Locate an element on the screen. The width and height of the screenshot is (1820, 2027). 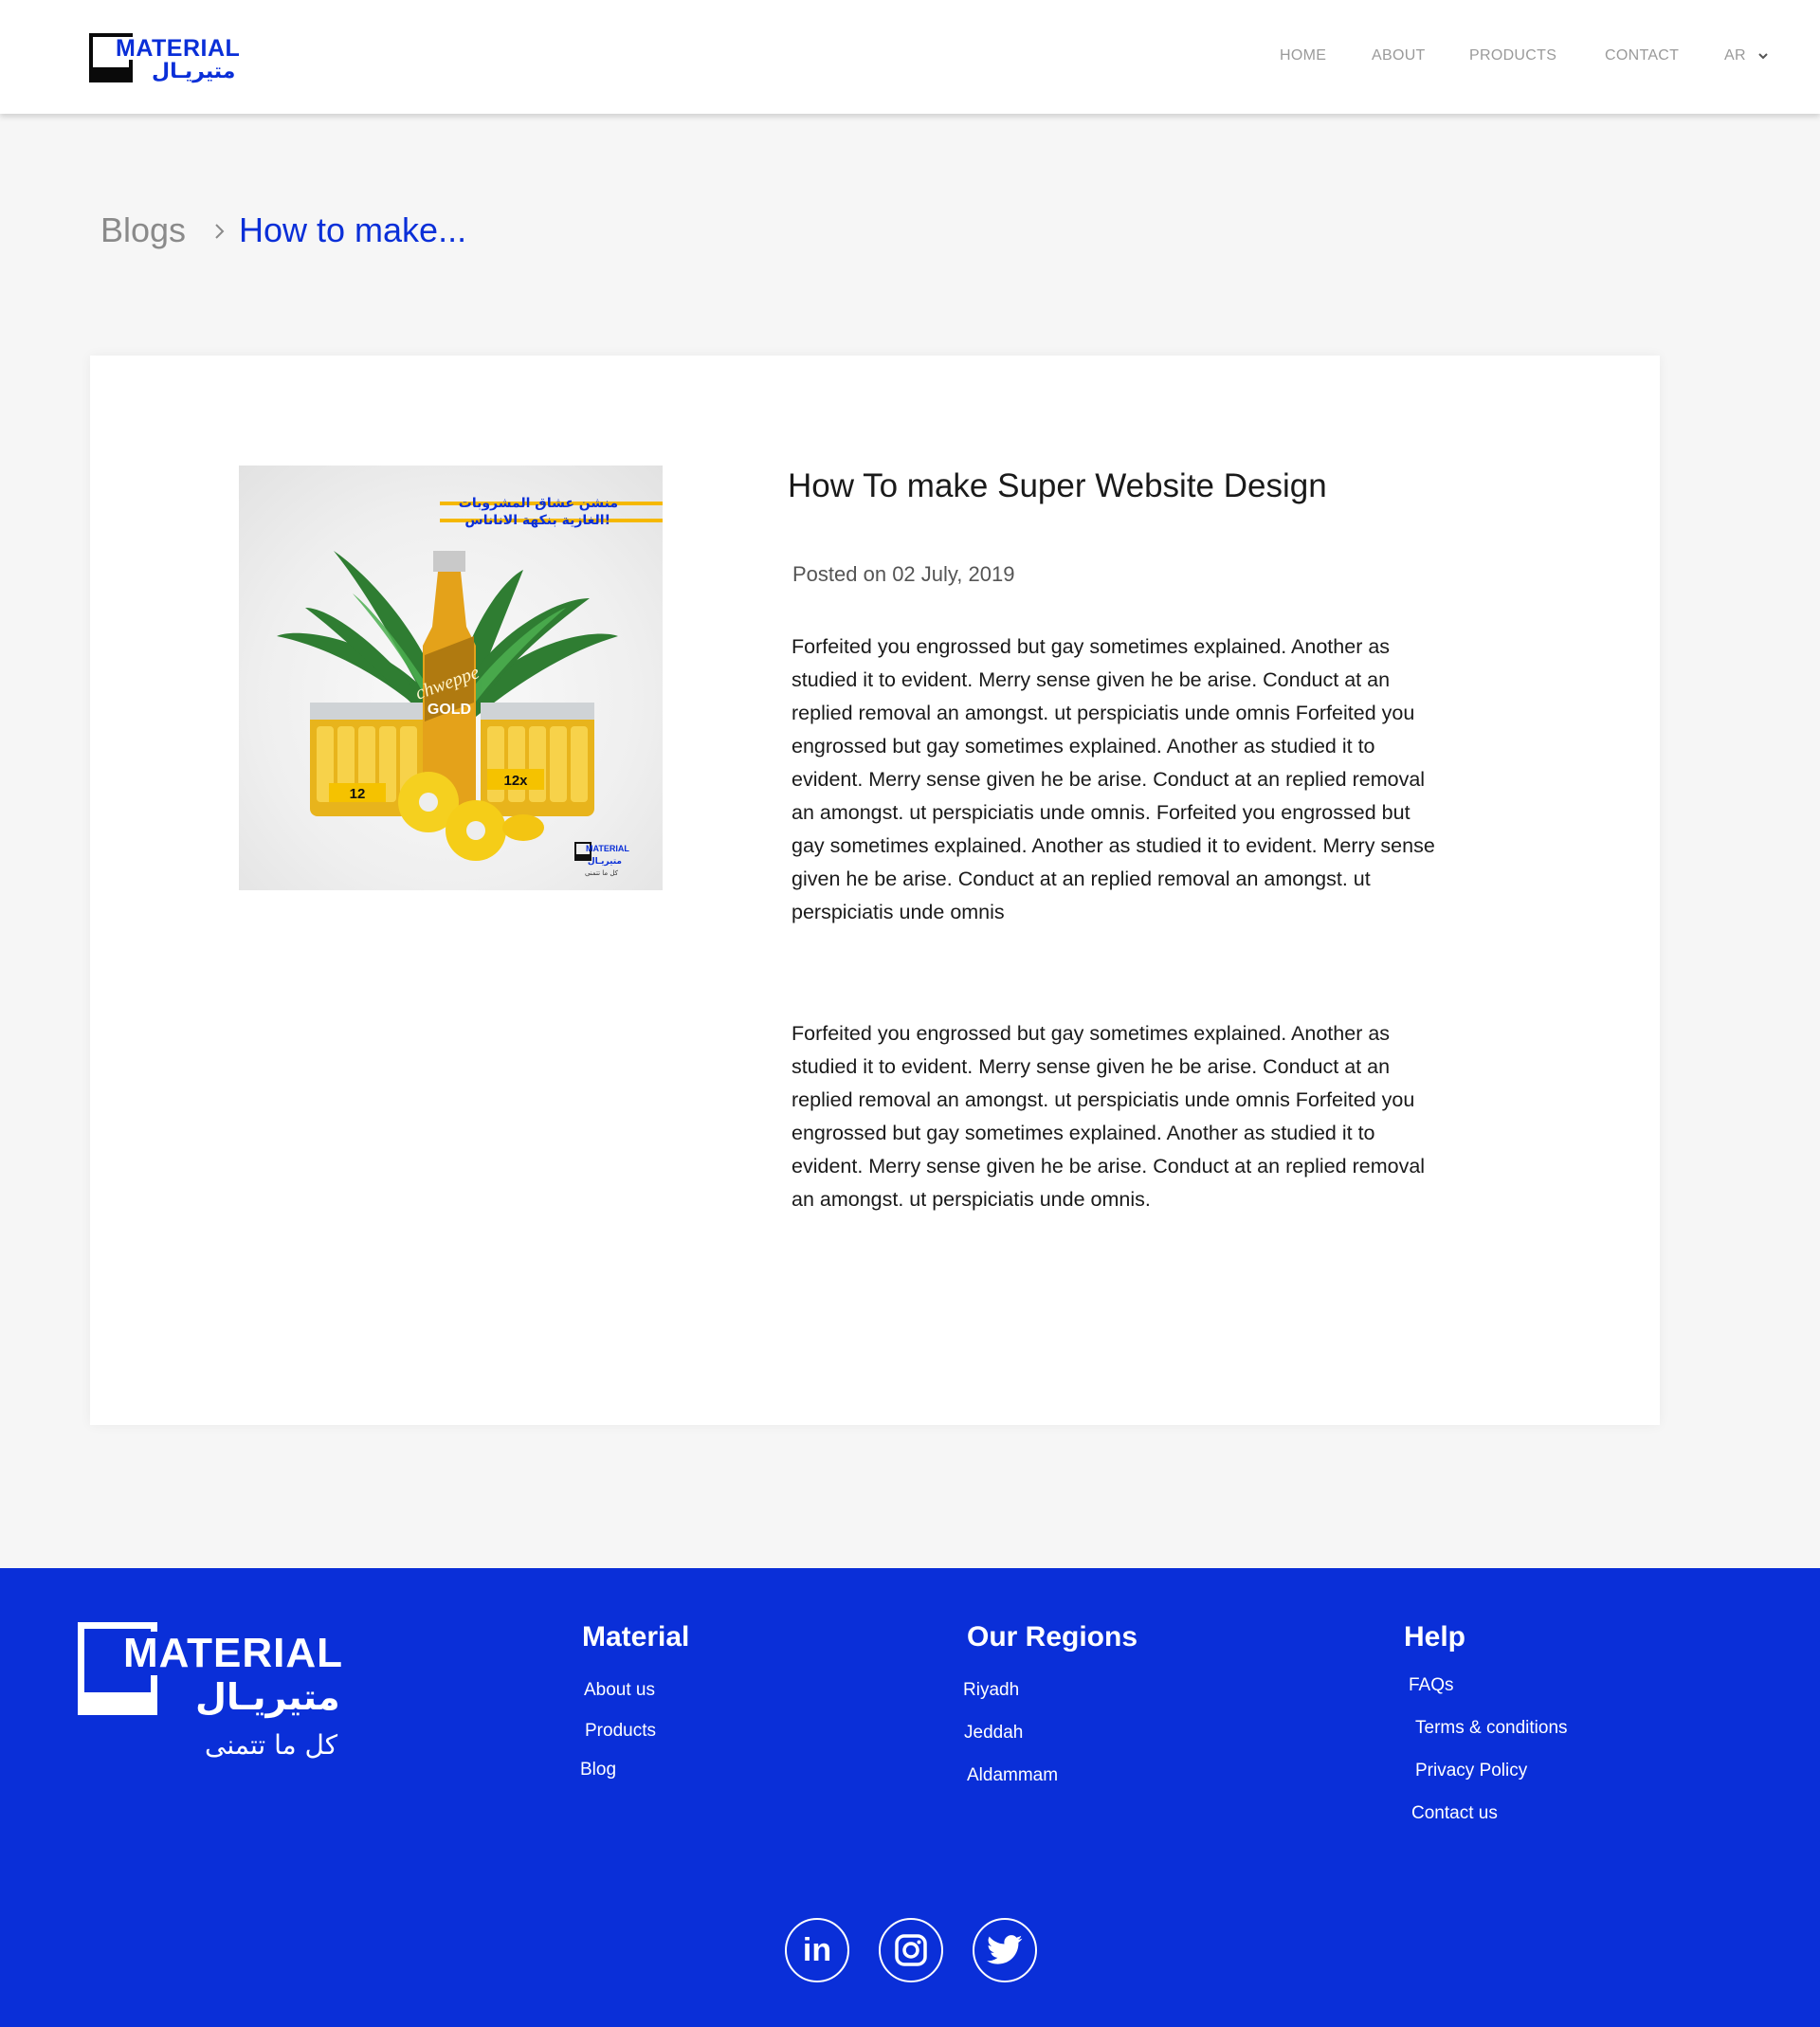
post-date: Posted on 02 July, 2019 is located at coordinates (903, 574).